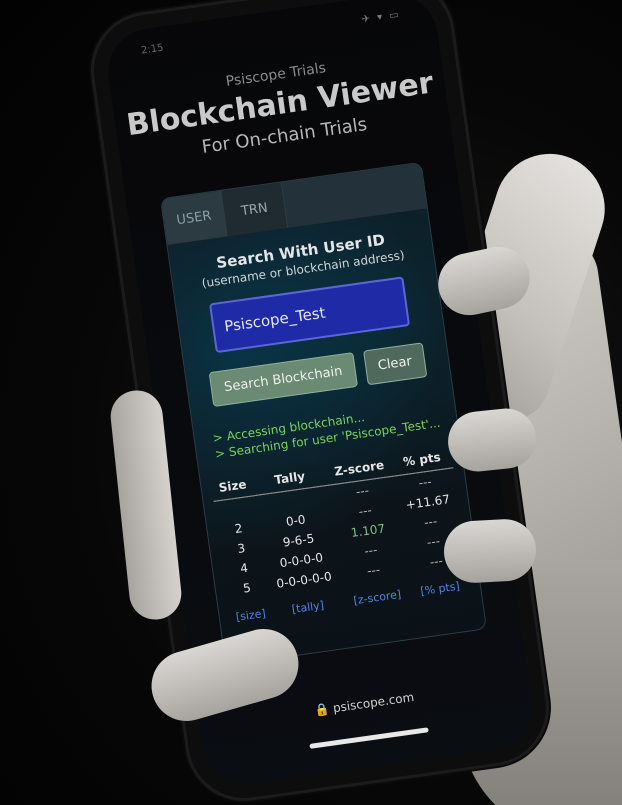  Describe the element at coordinates (250, 615) in the screenshot. I see `sort-by-size-link: [size]` at that location.